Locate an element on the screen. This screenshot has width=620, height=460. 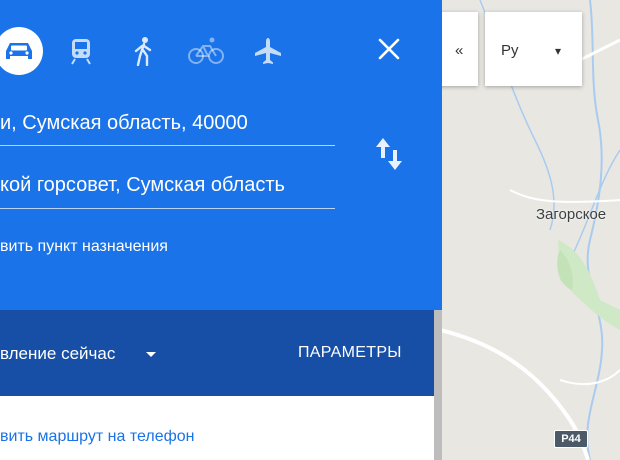
destination-input: кой горсовет, Сумская область is located at coordinates (167, 191).